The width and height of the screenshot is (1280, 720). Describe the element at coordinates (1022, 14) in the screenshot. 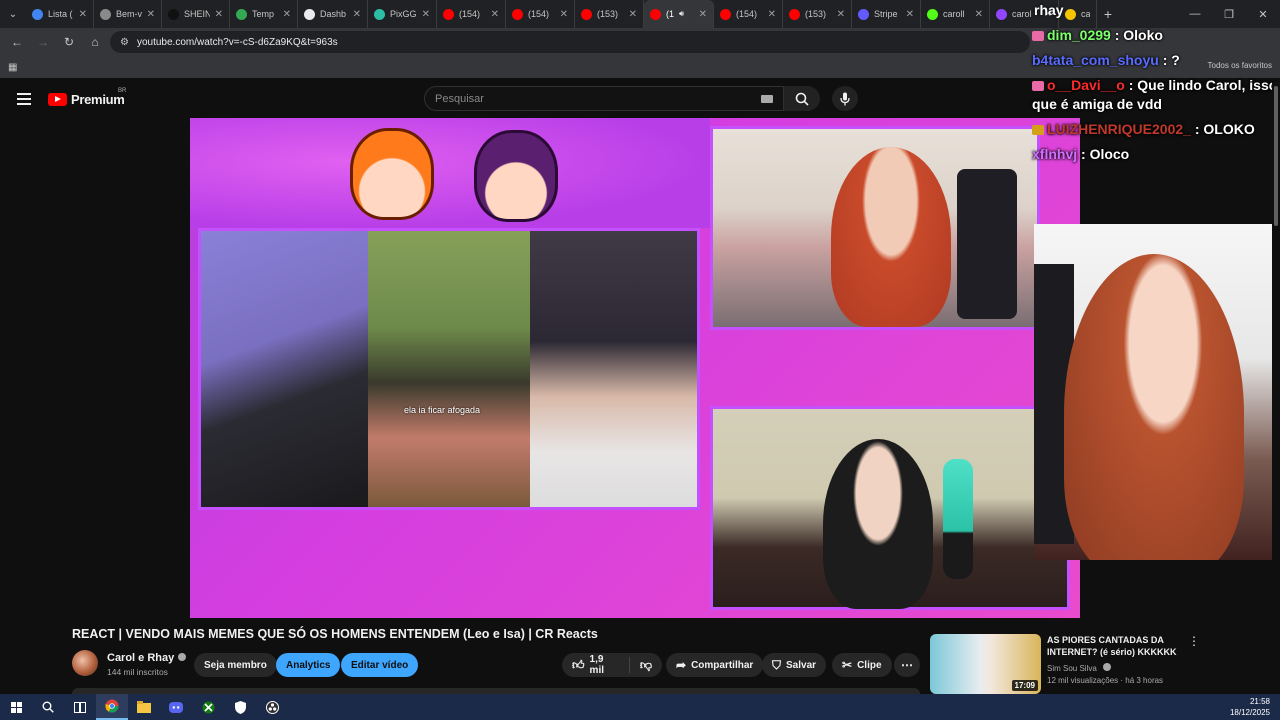

I see `tab-label: carol` at that location.